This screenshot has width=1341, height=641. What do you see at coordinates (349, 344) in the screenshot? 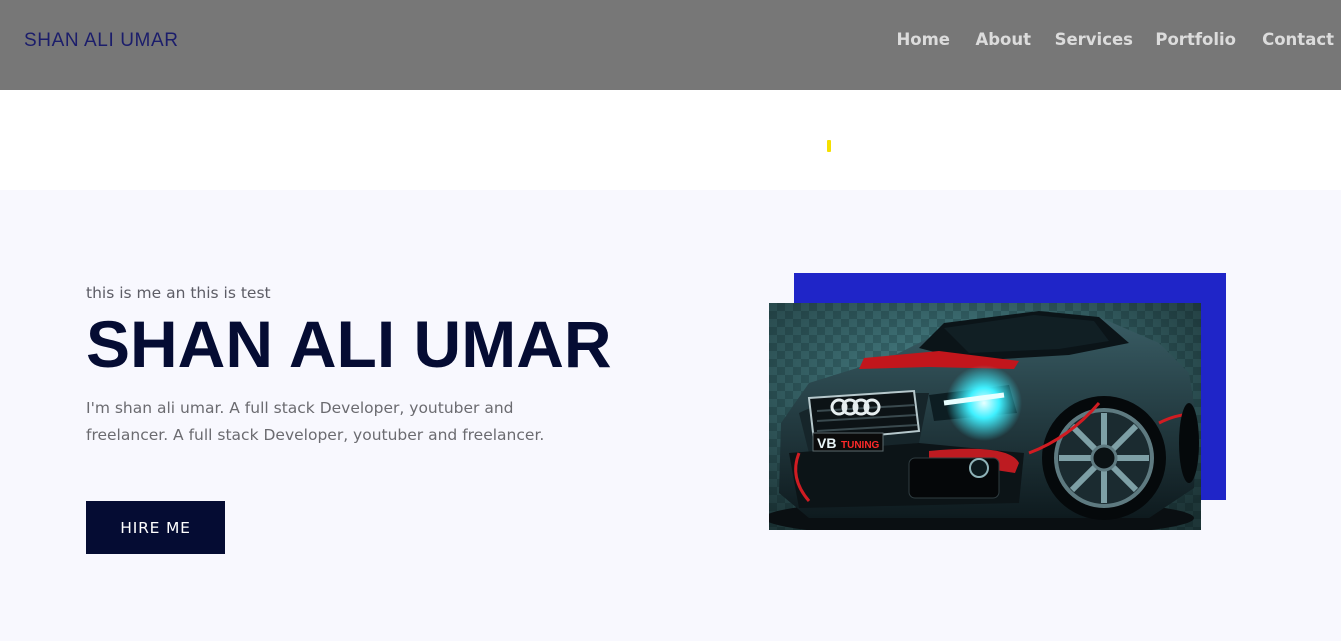
I see `hero-title: SHAN ALI UMAR` at bounding box center [349, 344].